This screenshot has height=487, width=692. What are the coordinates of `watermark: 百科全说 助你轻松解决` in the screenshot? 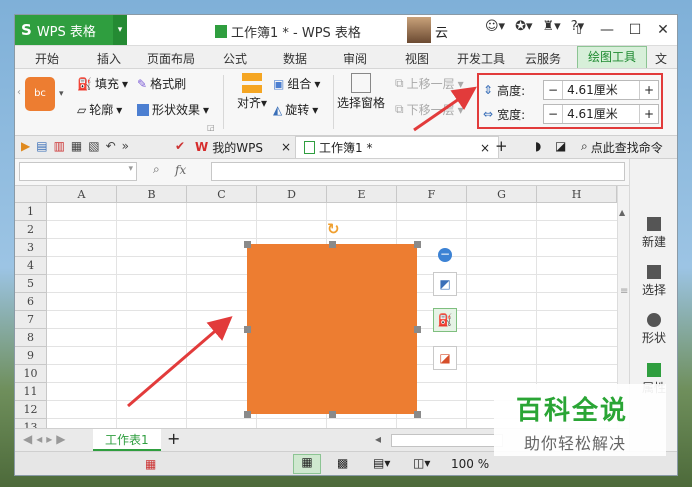 It's located at (580, 420).